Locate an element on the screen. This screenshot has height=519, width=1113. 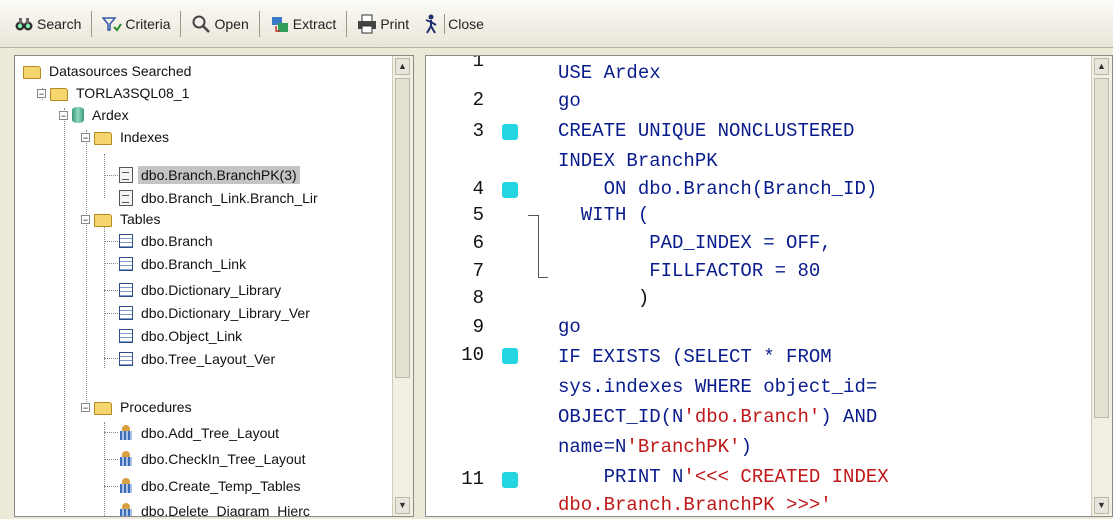
code-line: IF EXISTS (SELECT * FROM is located at coordinates (695, 357).